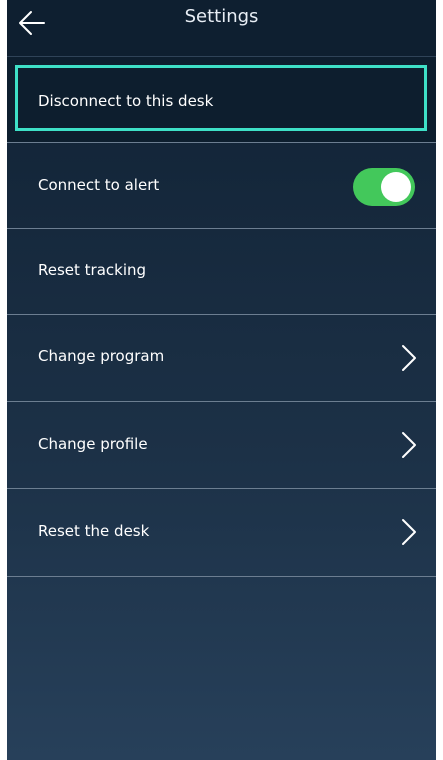 The height and width of the screenshot is (760, 443). Describe the element at coordinates (396, 187) in the screenshot. I see `toggle-knob` at that location.